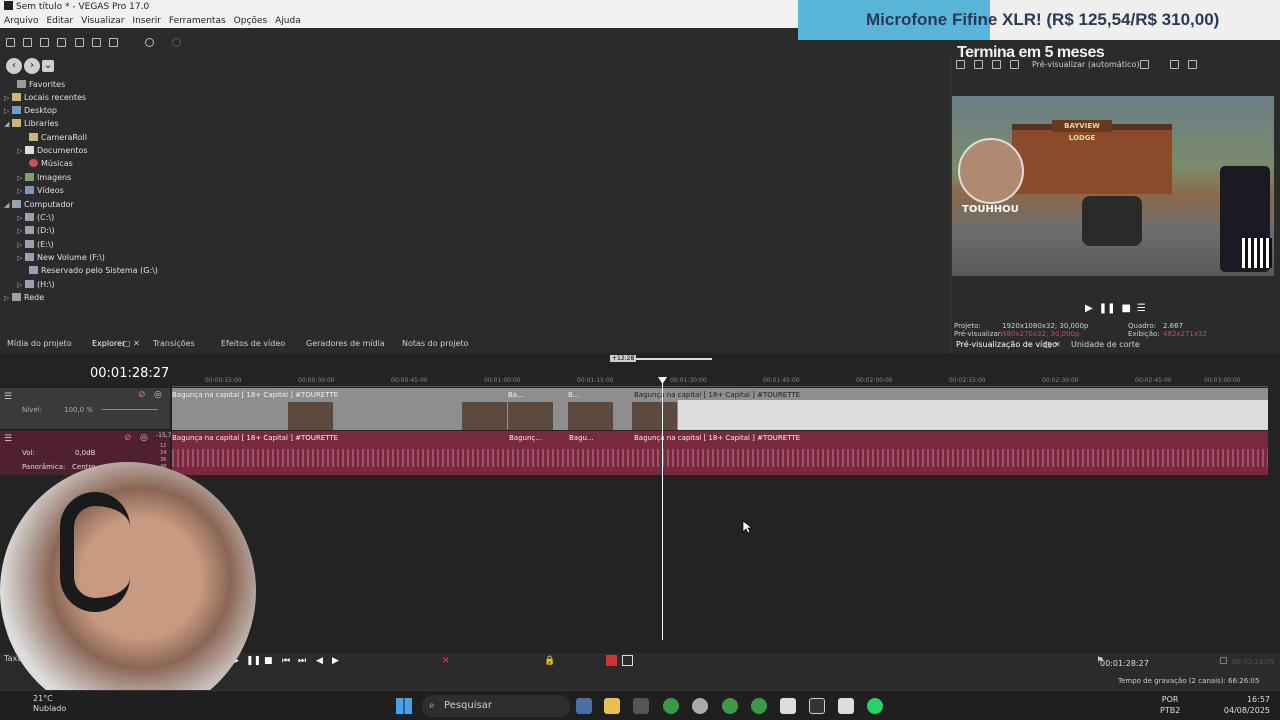 Image resolution: width=1280 pixels, height=720 pixels. I want to click on menu-visualizar: Visualizar, so click(102, 21).